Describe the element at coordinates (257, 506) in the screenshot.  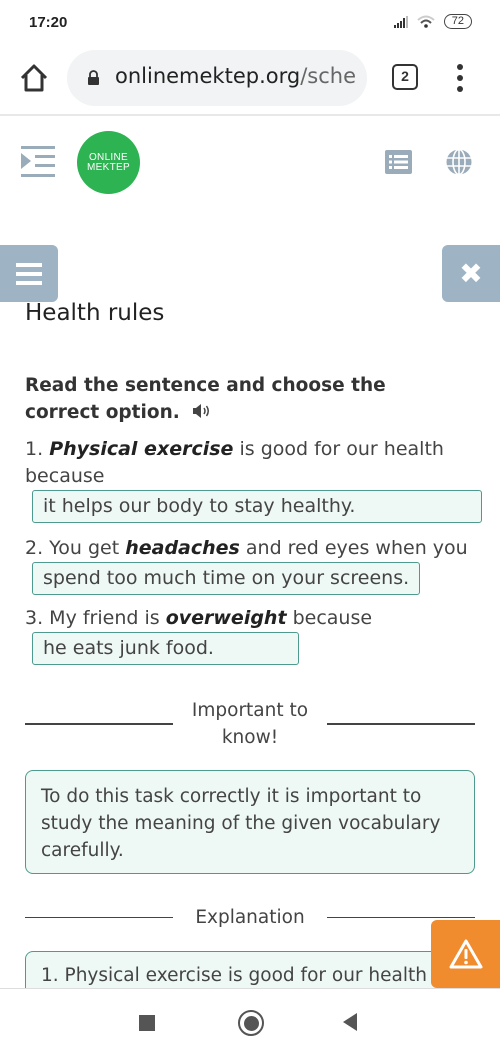
I see `answer-box-1: it helps our body to stay healthy.` at that location.